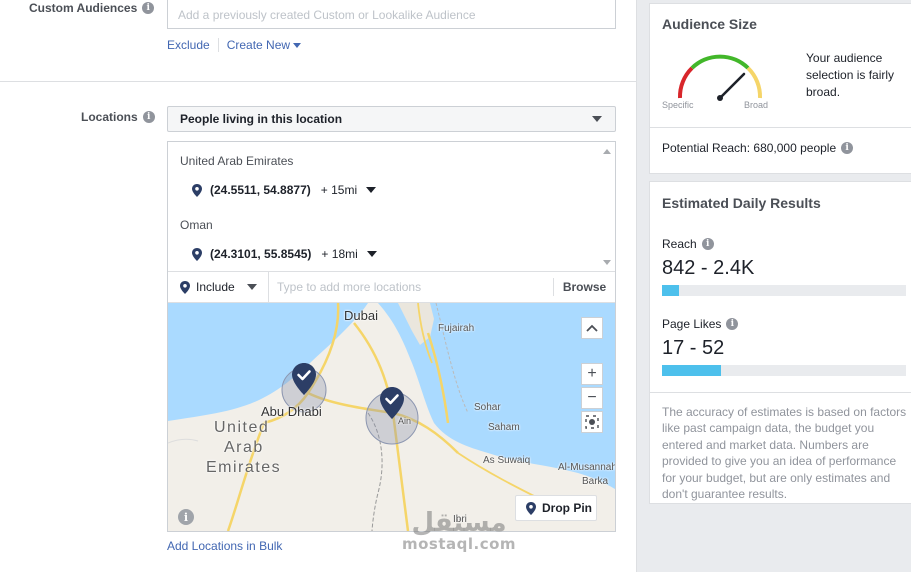 The image size is (911, 572). Describe the element at coordinates (708, 268) in the screenshot. I see `reach-value: 842 - 2.4K` at that location.